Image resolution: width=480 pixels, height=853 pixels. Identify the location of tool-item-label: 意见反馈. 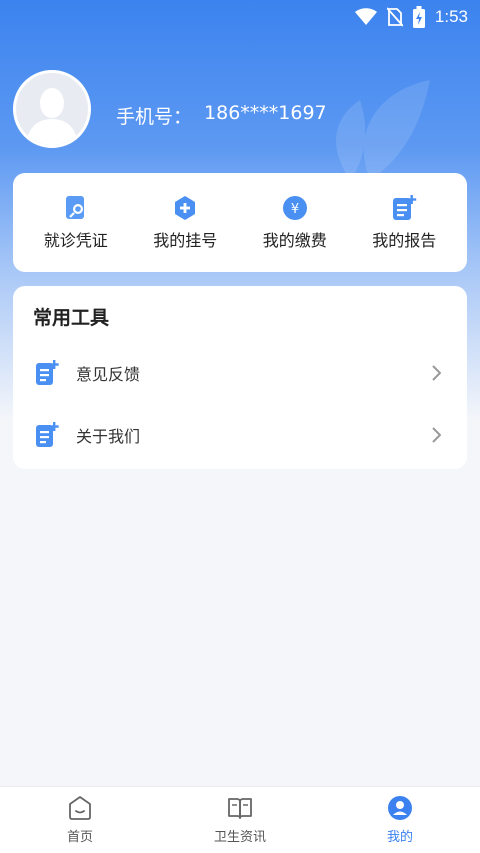
(108, 374).